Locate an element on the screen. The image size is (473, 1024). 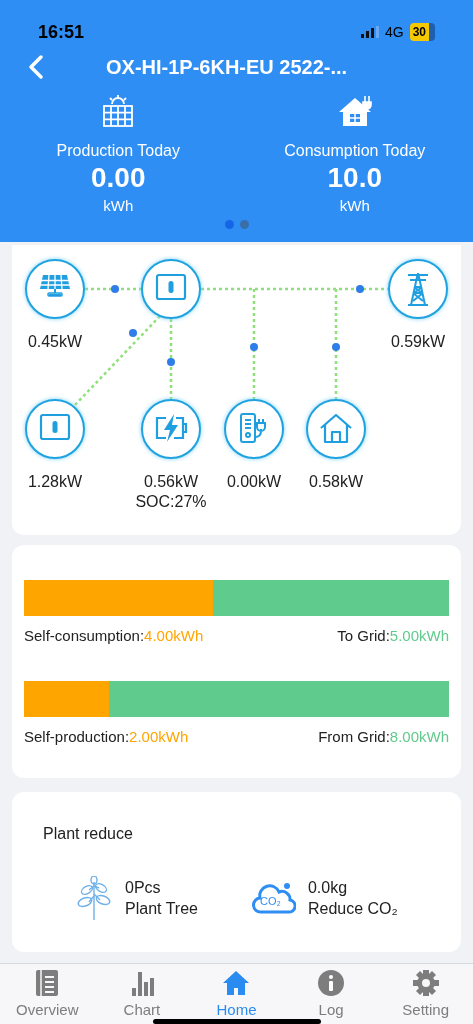
power-reading: 0.58kW is located at coordinates (336, 482).